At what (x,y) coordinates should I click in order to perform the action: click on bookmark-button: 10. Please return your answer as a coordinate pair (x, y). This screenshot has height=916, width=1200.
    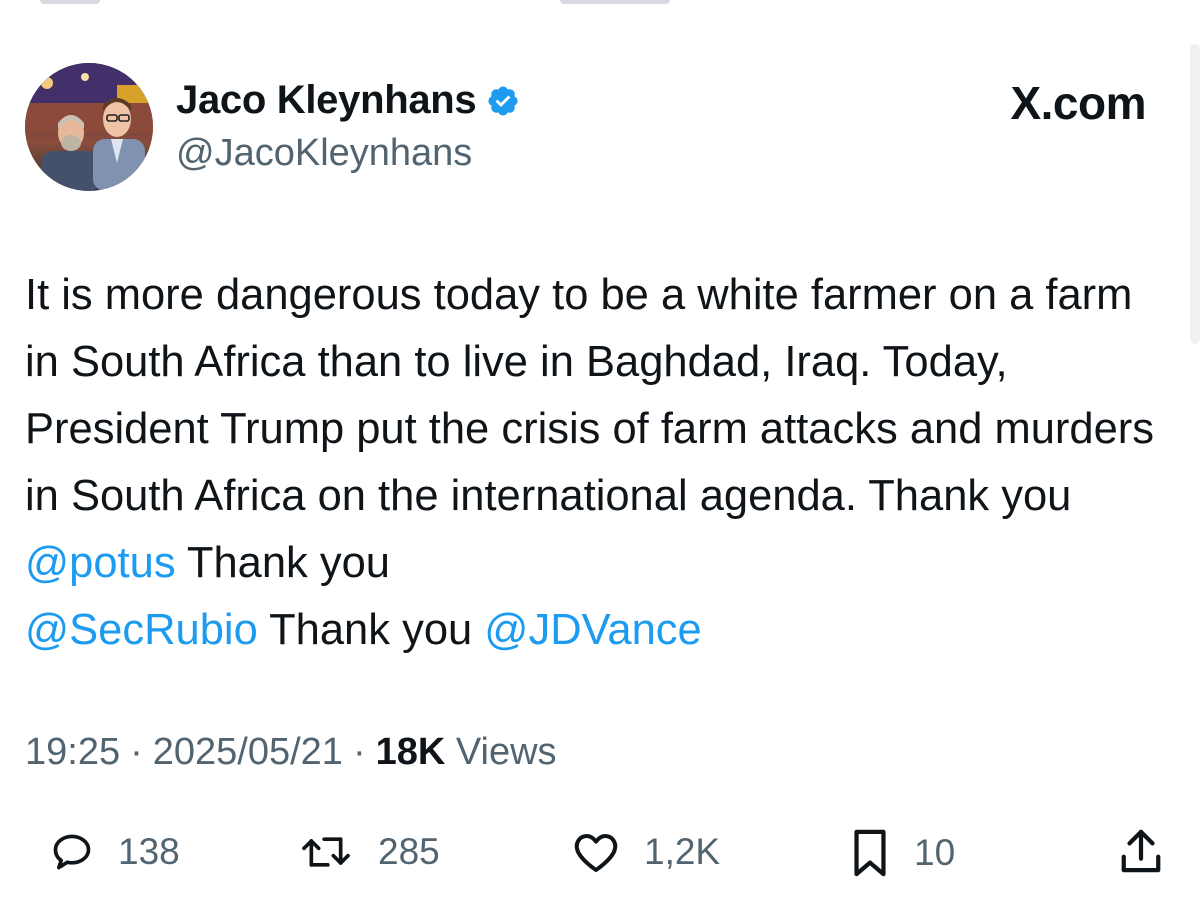
    Looking at the image, I should click on (902, 853).